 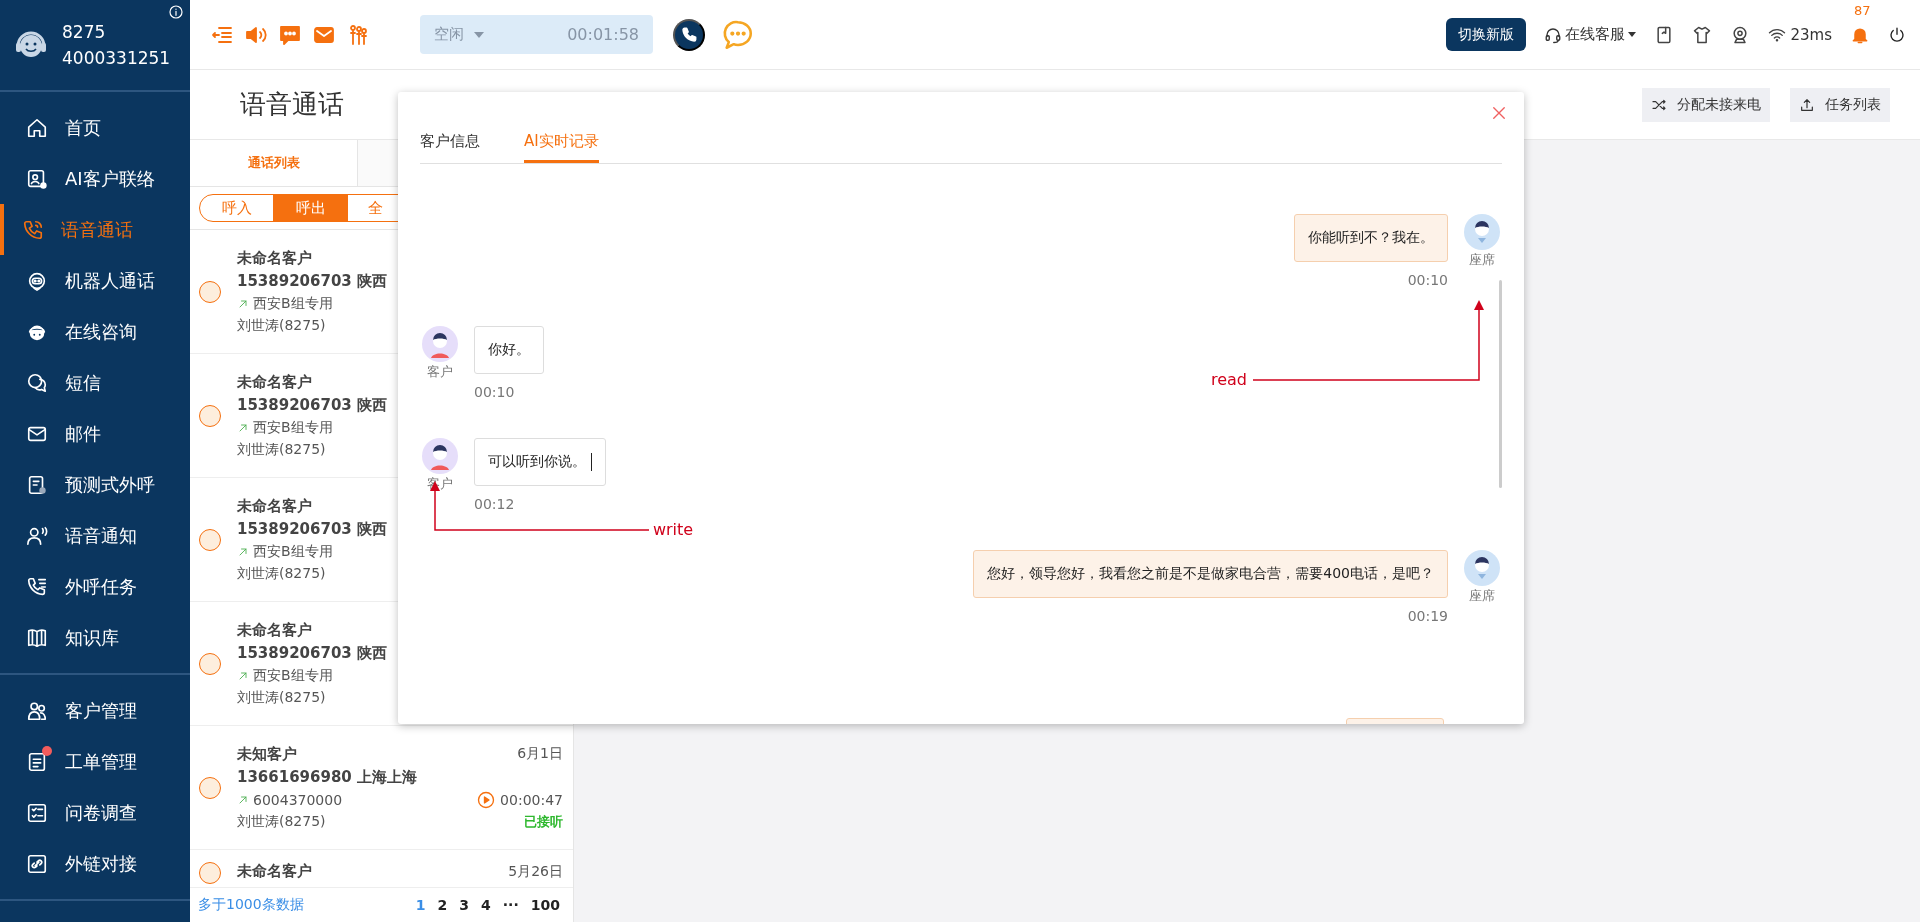 What do you see at coordinates (510, 905) in the screenshot?
I see `page-link: ···` at bounding box center [510, 905].